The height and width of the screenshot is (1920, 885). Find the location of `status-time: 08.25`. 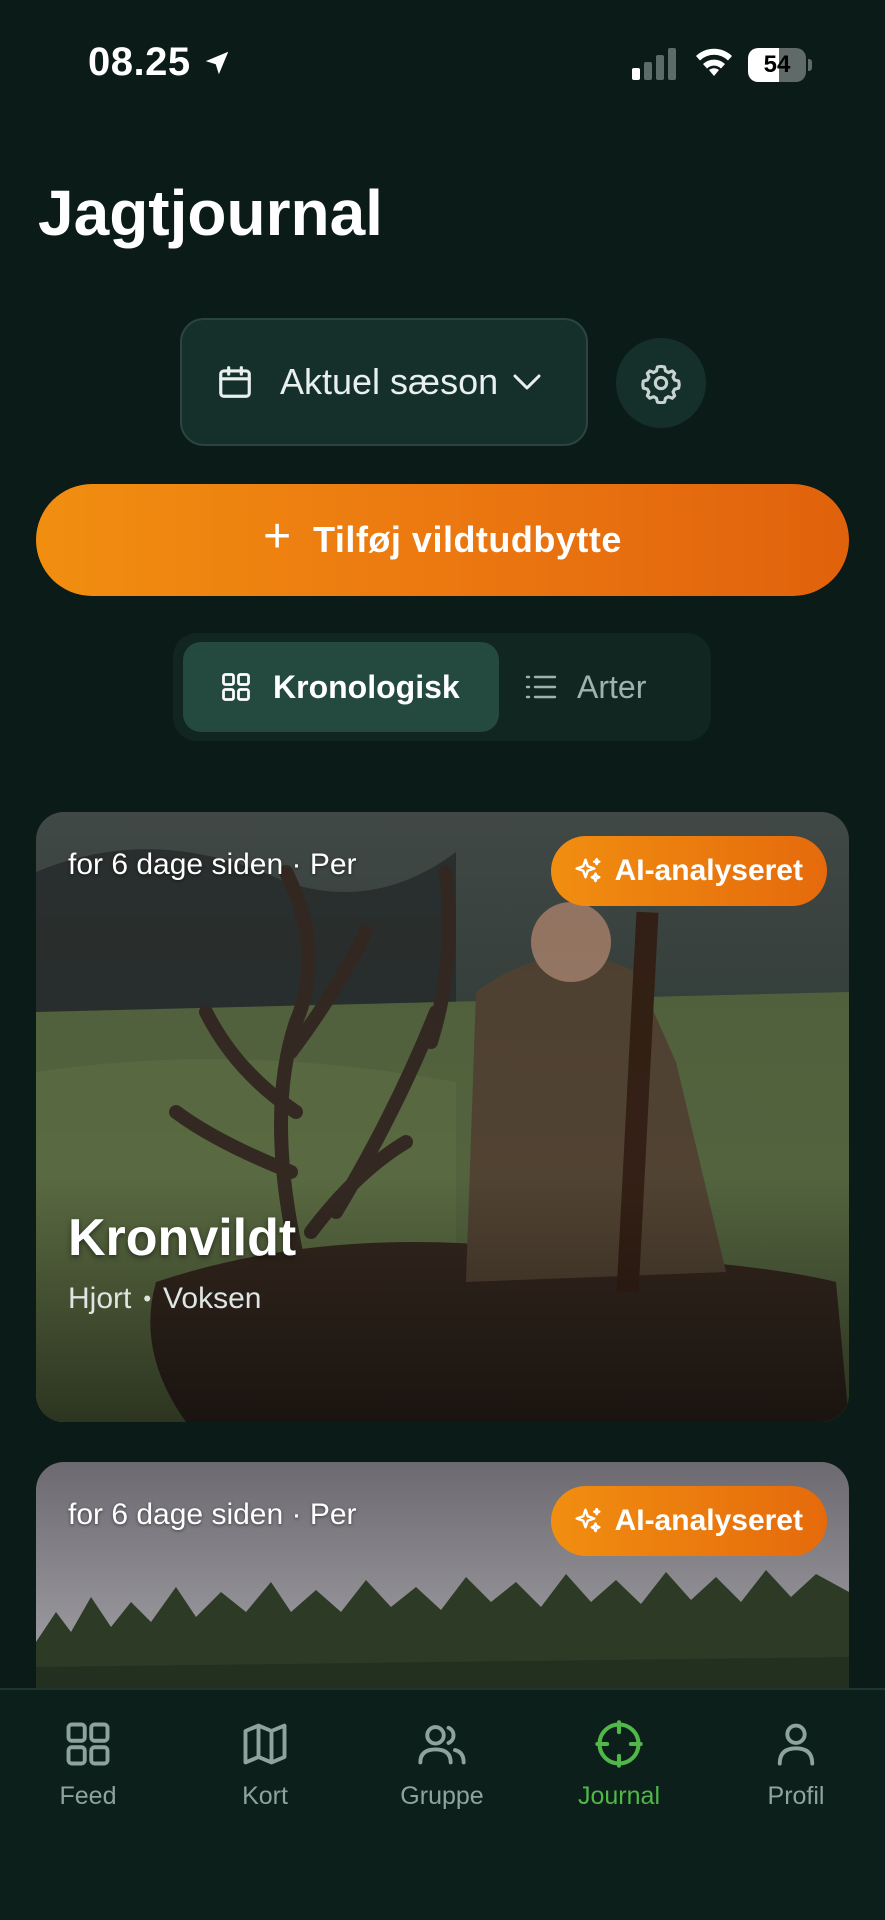

status-time: 08.25 is located at coordinates (139, 62).